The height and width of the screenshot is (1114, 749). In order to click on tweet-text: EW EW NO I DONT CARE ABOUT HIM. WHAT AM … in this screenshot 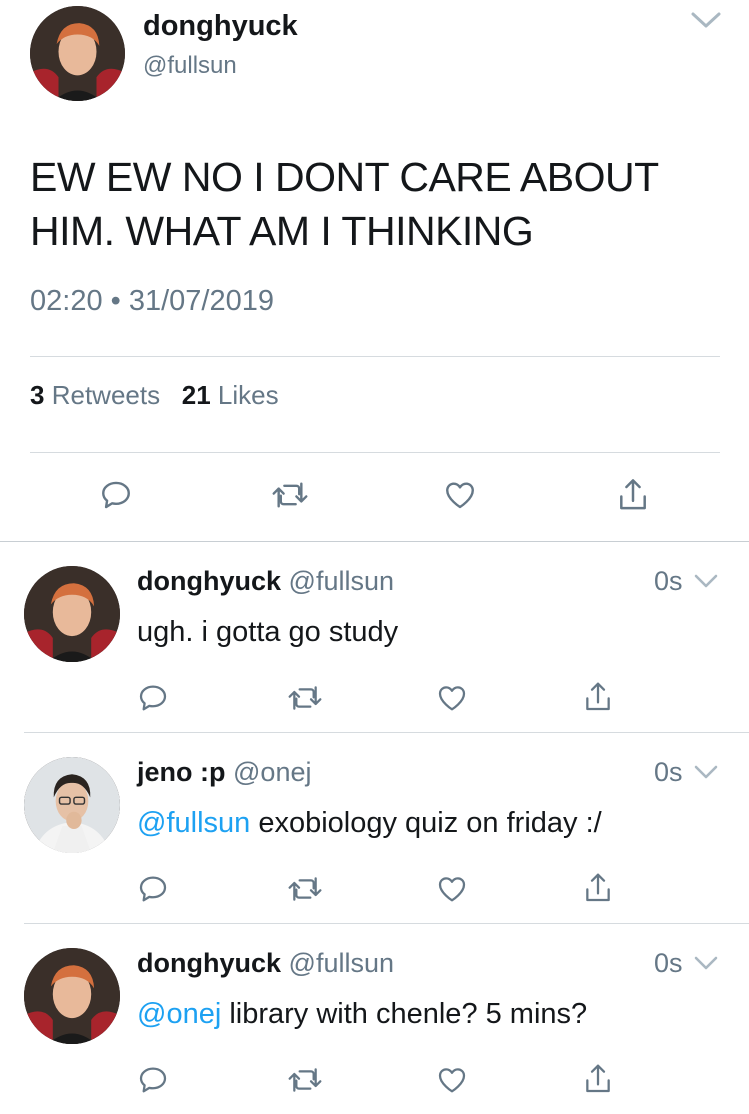, I will do `click(344, 204)`.